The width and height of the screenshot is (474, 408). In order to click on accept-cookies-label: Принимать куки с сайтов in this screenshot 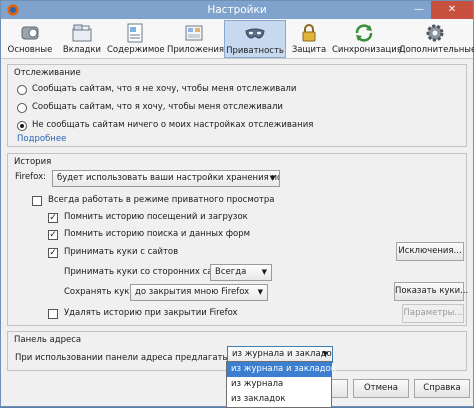, I will do `click(121, 252)`.